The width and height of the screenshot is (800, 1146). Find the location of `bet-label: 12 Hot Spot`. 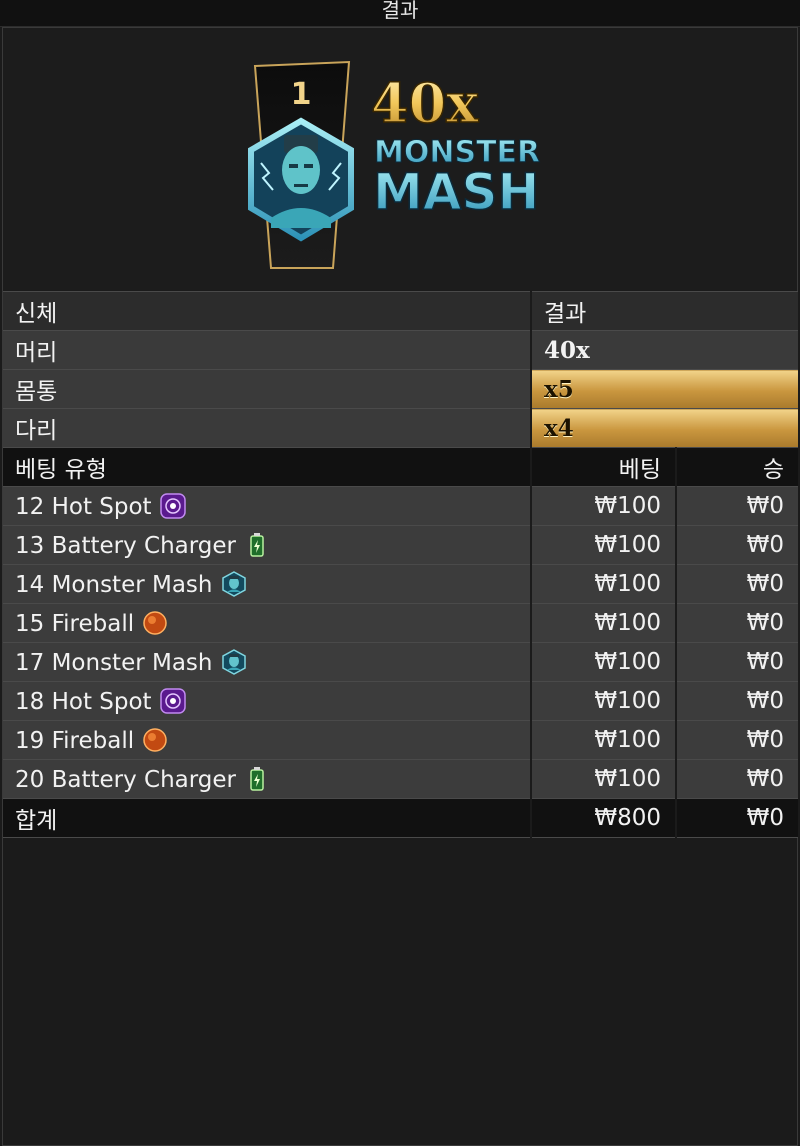

bet-label: 12 Hot Spot is located at coordinates (83, 506).